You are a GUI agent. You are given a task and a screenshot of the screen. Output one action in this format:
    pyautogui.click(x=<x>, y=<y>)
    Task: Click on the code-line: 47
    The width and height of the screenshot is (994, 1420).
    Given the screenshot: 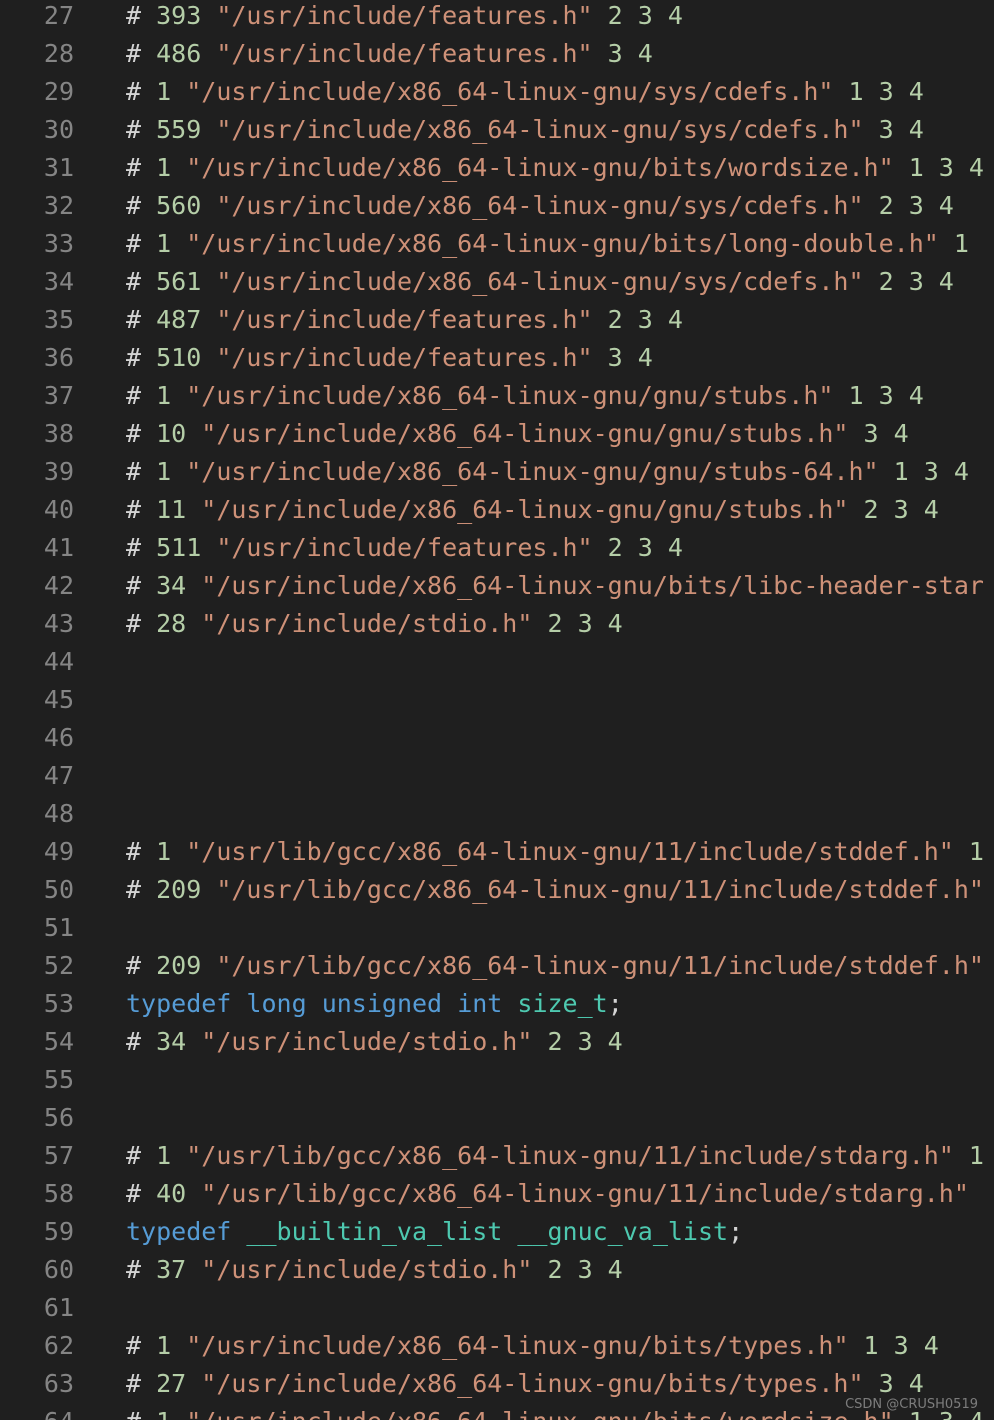 What is the action you would take?
    pyautogui.click(x=497, y=776)
    